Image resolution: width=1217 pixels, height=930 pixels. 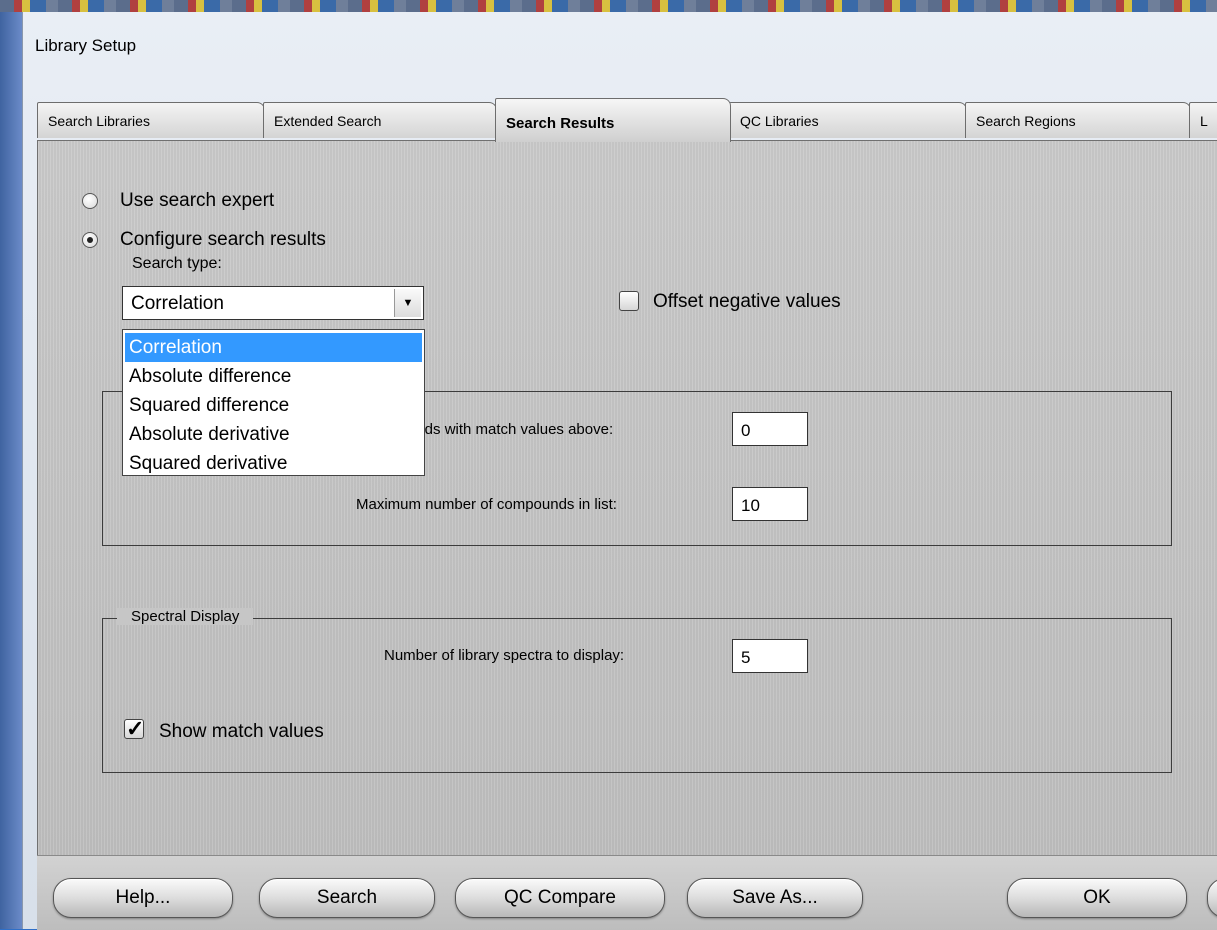 I want to click on use-search-expert-option: Use search expert, so click(x=178, y=201).